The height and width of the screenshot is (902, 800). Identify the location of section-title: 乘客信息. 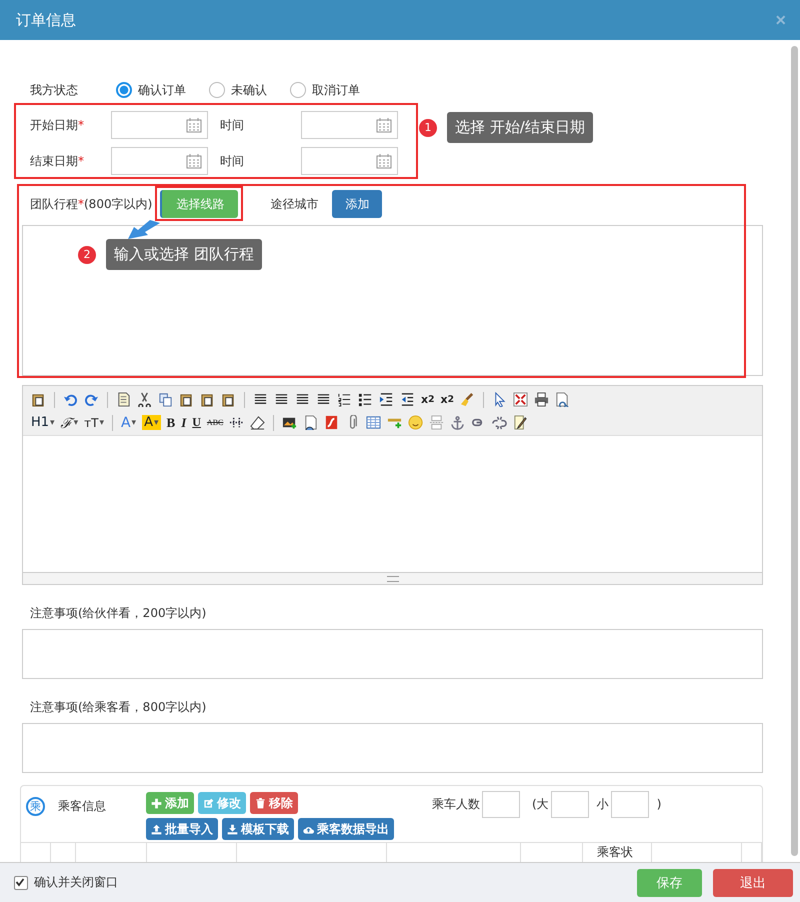
(82, 806).